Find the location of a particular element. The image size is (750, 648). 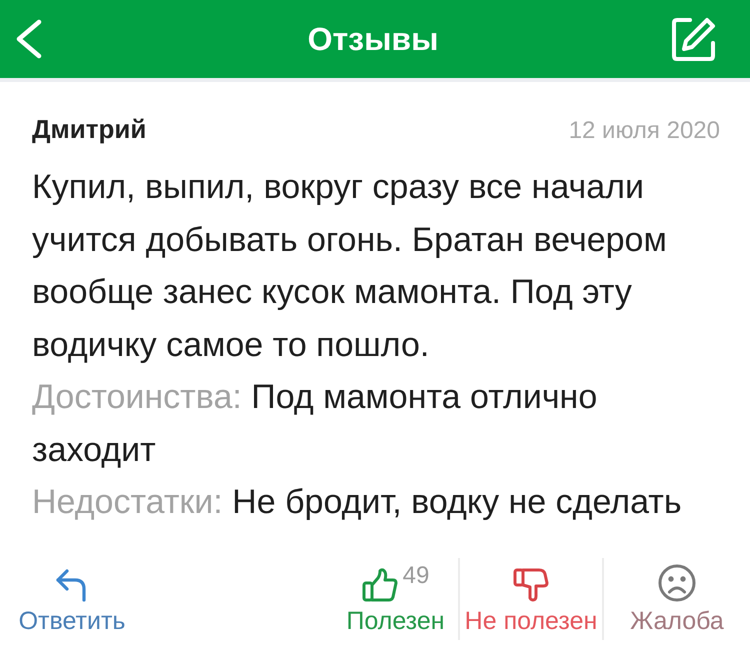

screen-title: Отзывы is located at coordinates (373, 39).